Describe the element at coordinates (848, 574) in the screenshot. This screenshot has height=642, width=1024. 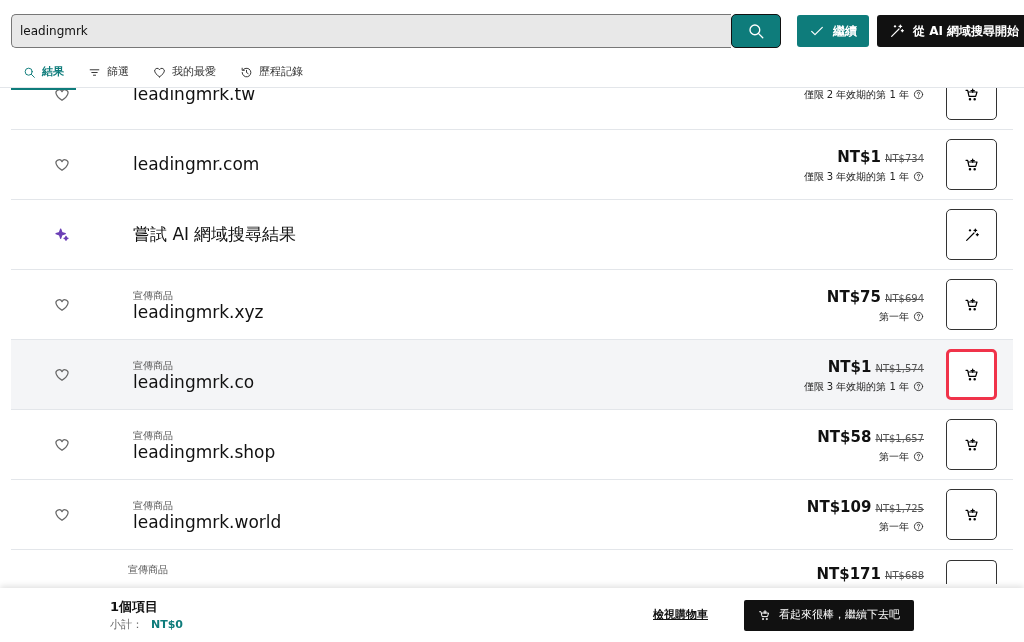
I see `price: NT$171` at that location.